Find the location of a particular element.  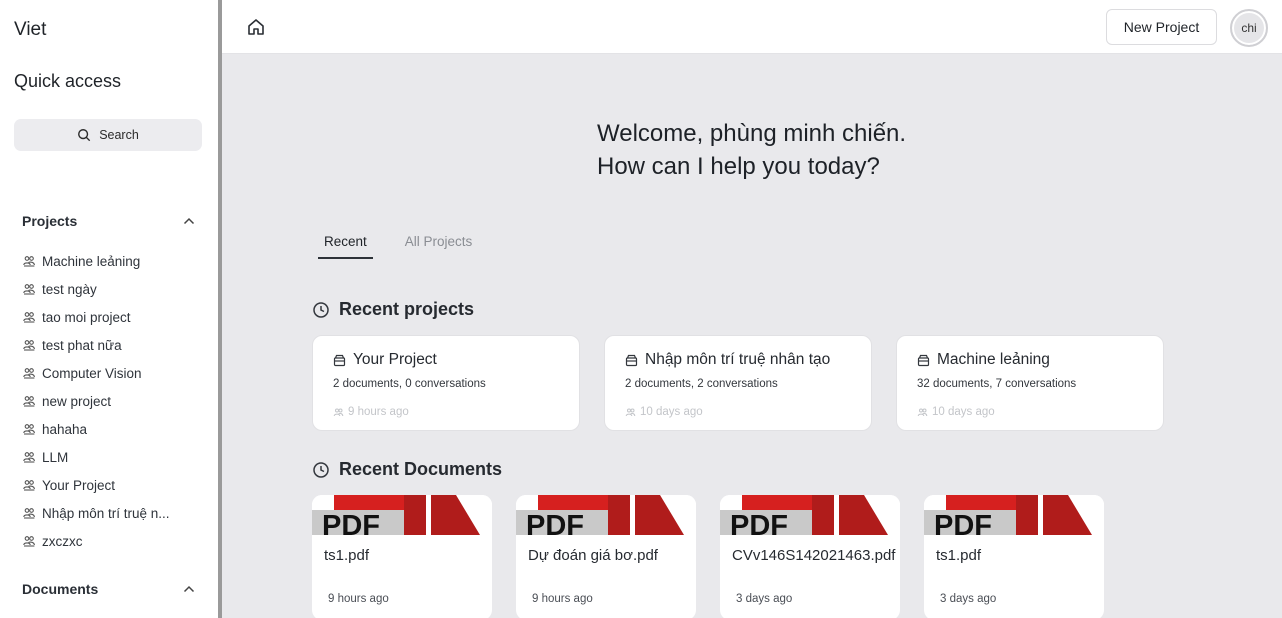

welcome-line-2: How can I help you today? is located at coordinates (738, 166).